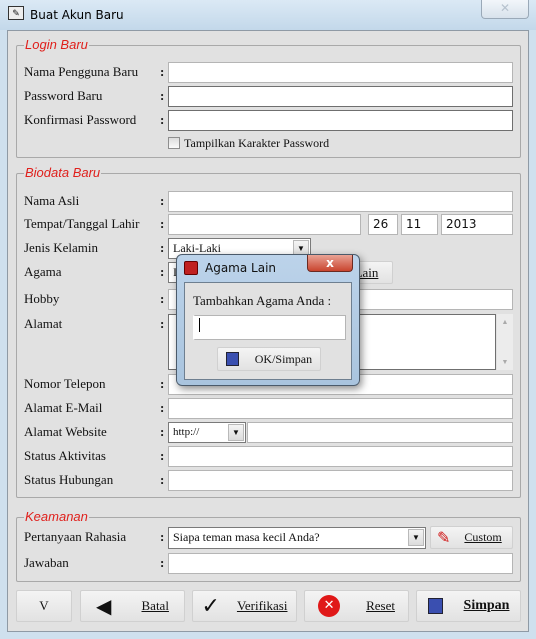 This screenshot has width=536, height=639. Describe the element at coordinates (81, 71) in the screenshot. I see `username-label: Nama Pengguna Baru` at that location.